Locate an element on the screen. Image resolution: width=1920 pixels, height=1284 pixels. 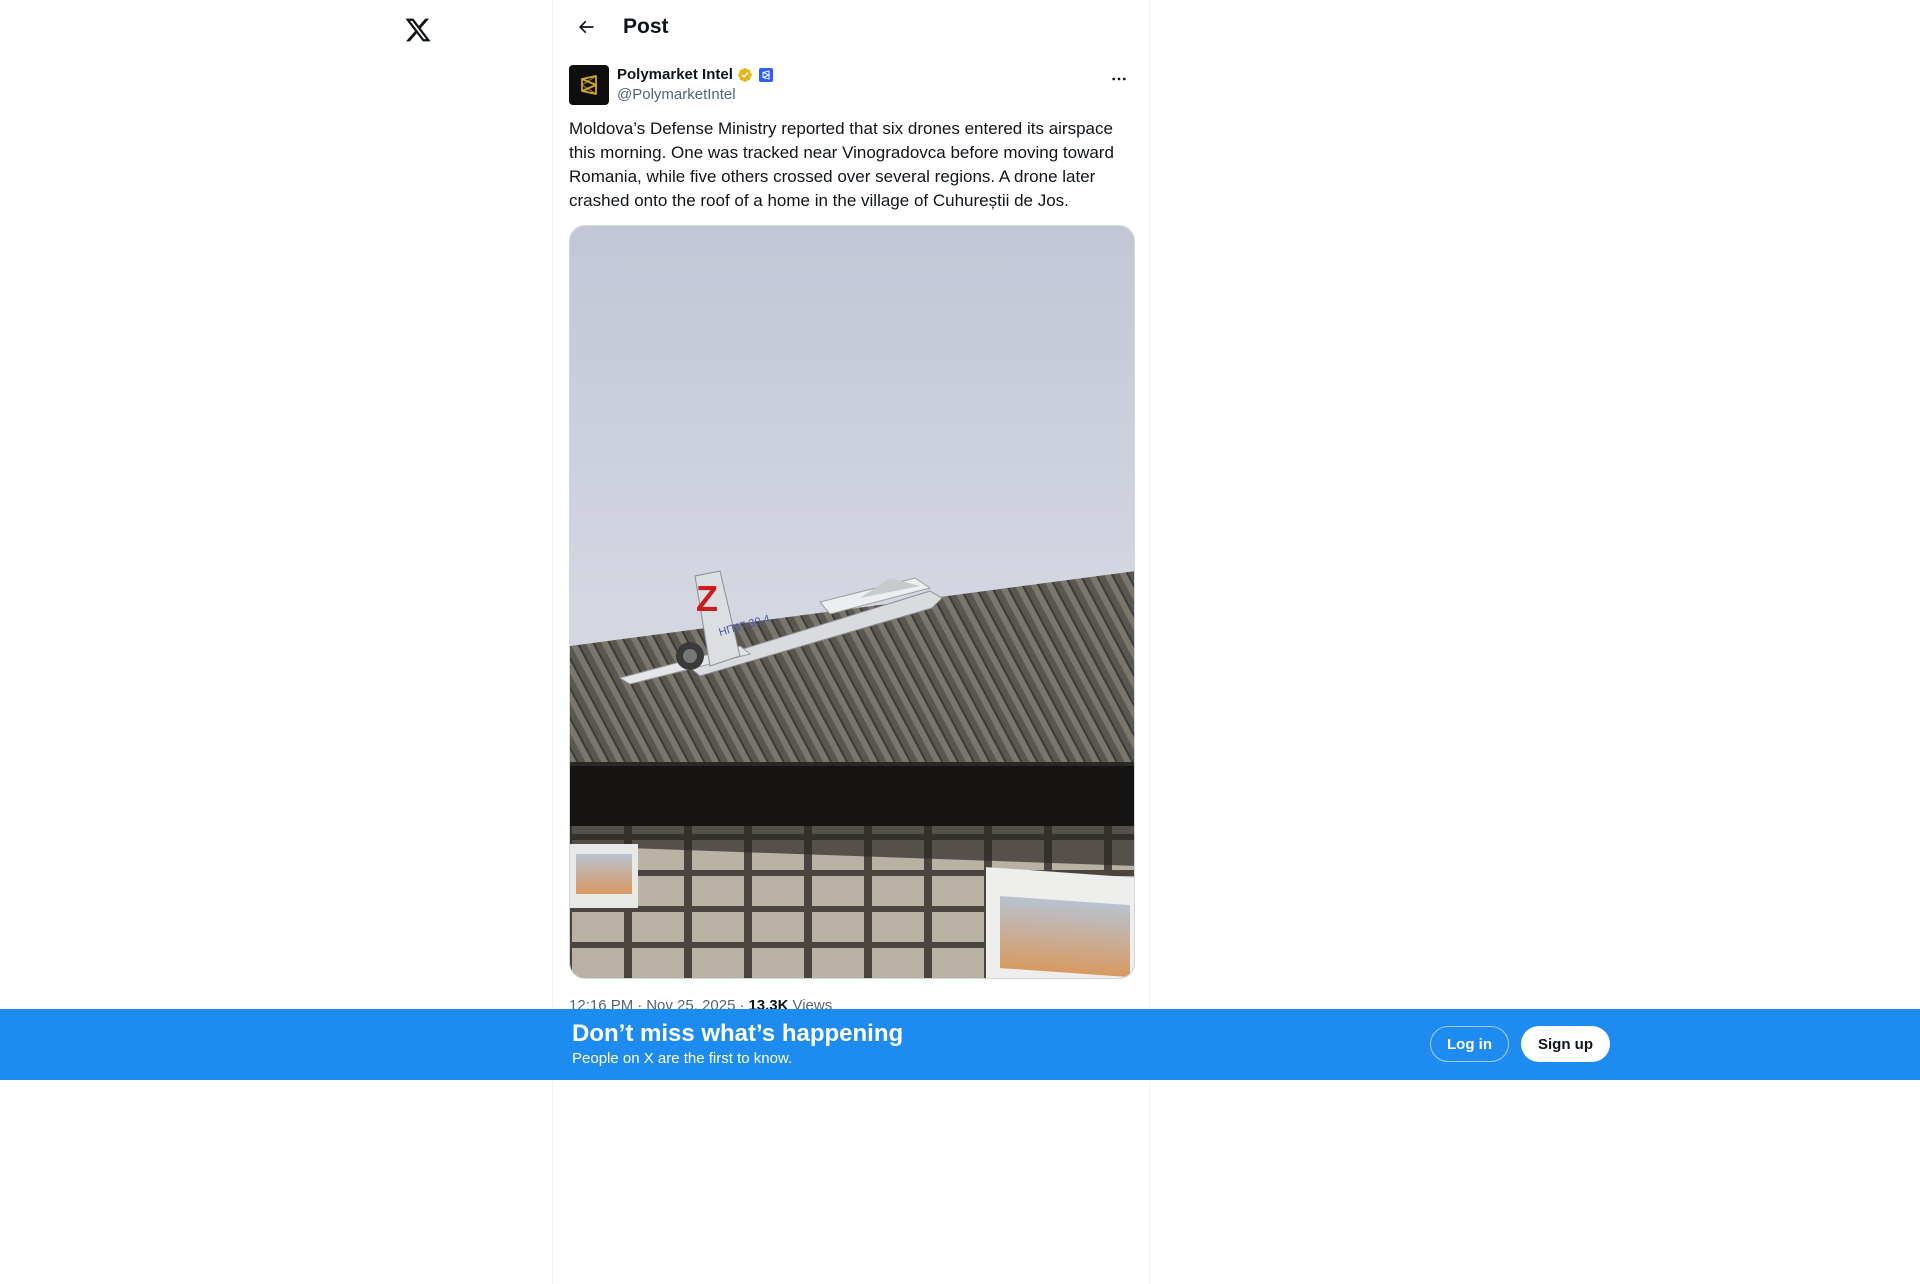
page-header: Post is located at coordinates (851, 26).